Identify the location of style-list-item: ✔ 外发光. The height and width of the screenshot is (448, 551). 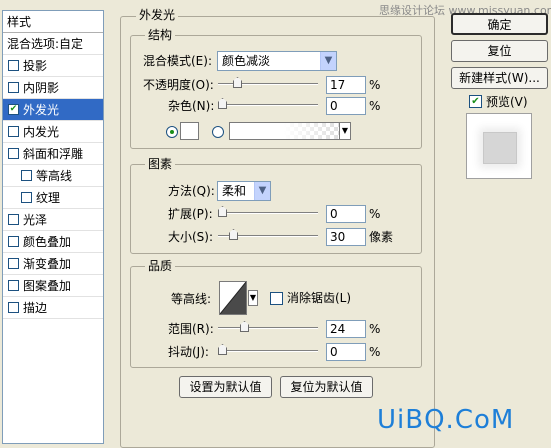
(53, 110).